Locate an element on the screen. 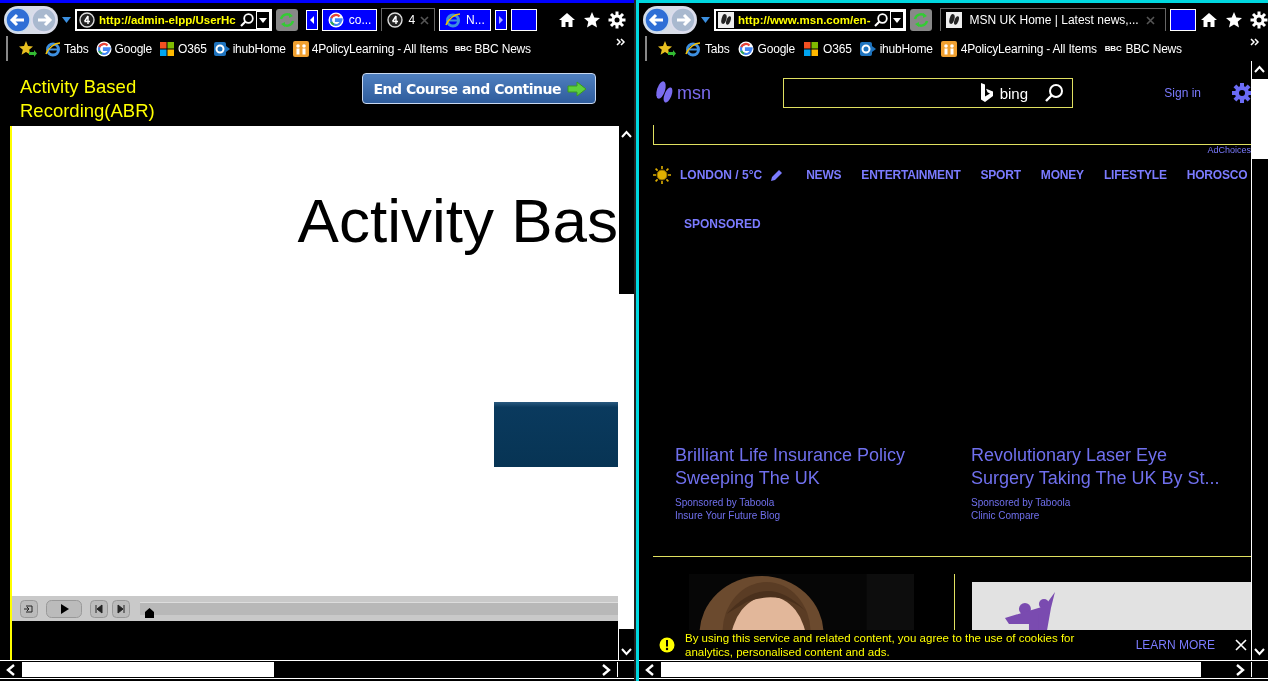 This screenshot has height=681, width=1268. tab-scroll-left-button is located at coordinates (311, 19).